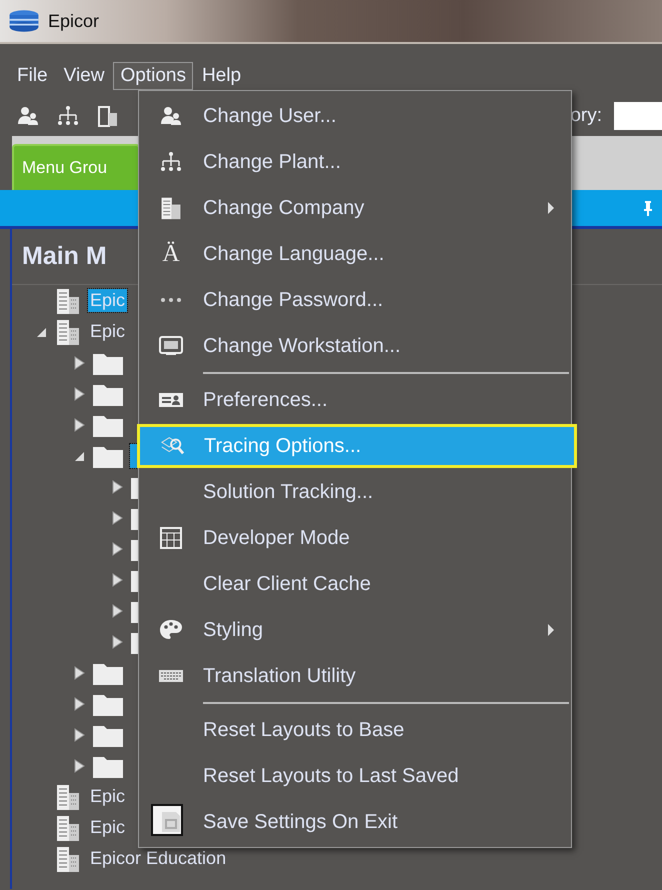  What do you see at coordinates (355, 822) in the screenshot?
I see `menu-item: Save Settings On Exit` at bounding box center [355, 822].